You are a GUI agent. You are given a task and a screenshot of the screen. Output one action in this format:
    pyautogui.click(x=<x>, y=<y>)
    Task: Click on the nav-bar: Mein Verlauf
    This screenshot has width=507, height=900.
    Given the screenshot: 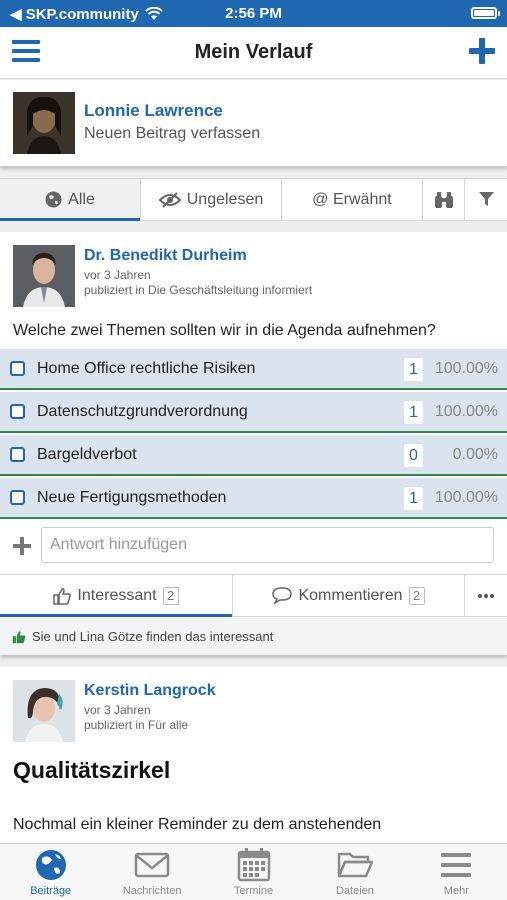 What is the action you would take?
    pyautogui.click(x=253, y=53)
    